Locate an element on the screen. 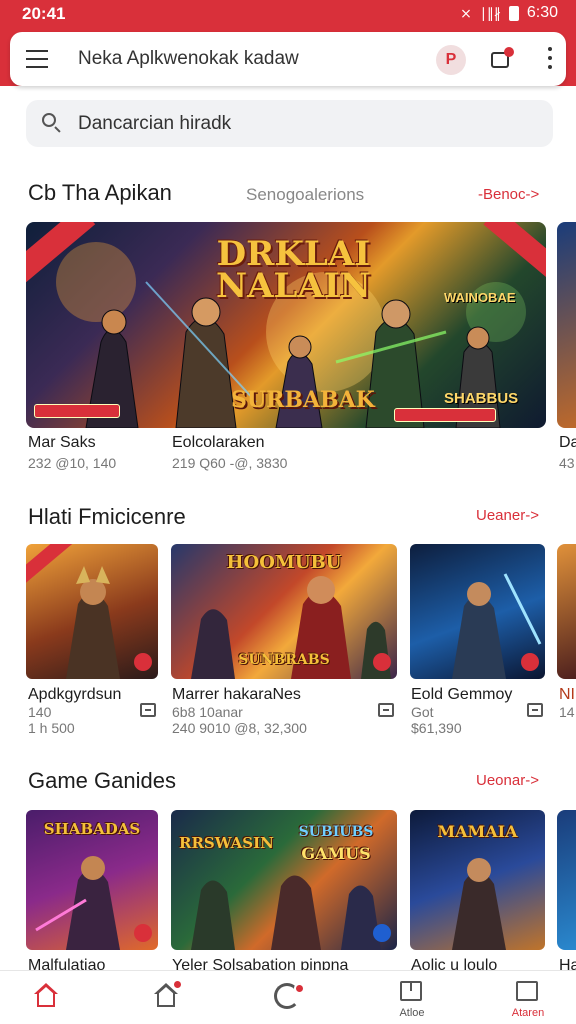  banner-title: DRKLAI NALAIN is located at coordinates (293, 270).